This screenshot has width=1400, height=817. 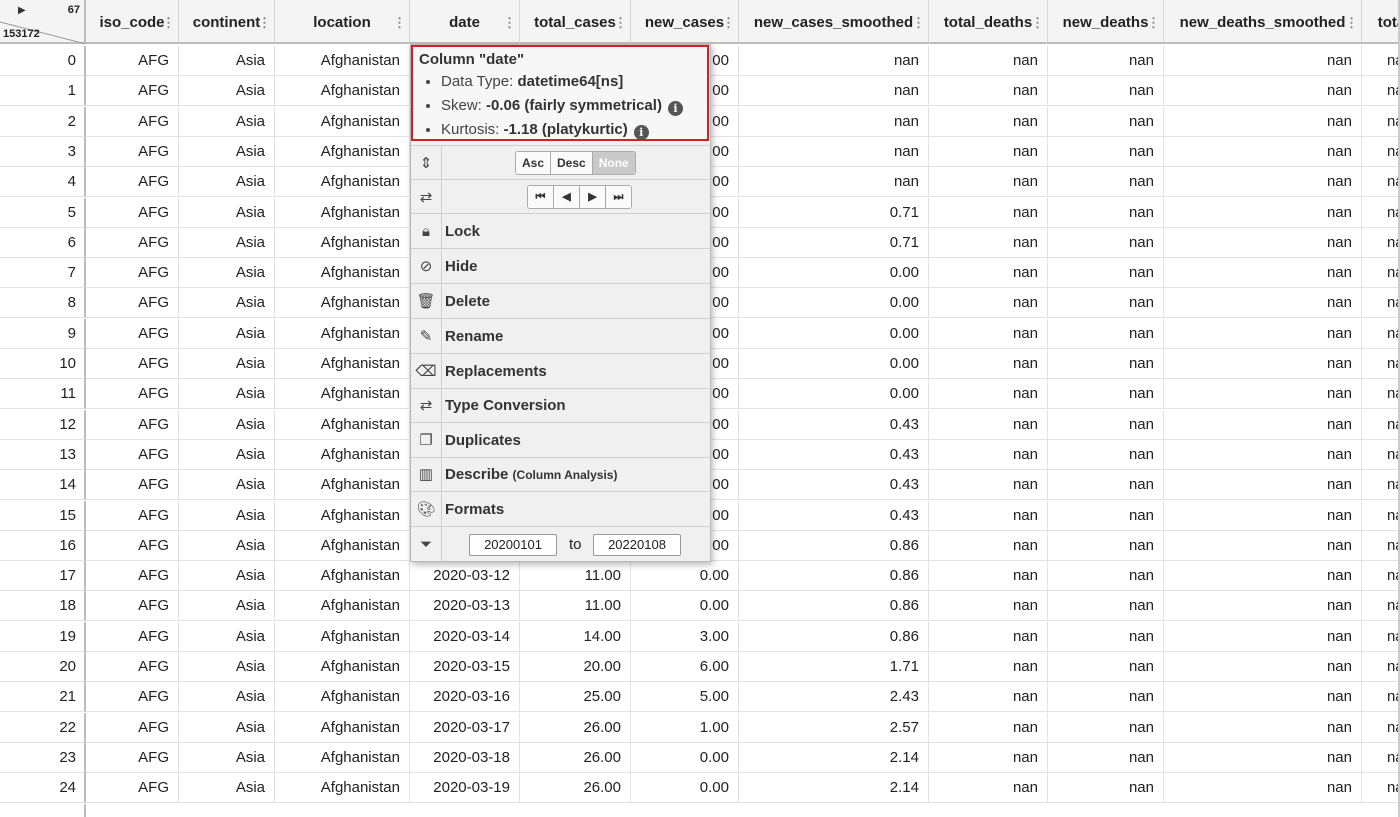 What do you see at coordinates (560, 474) in the screenshot?
I see `describe-menu-item: ▥ Describe (Column Analysis)` at bounding box center [560, 474].